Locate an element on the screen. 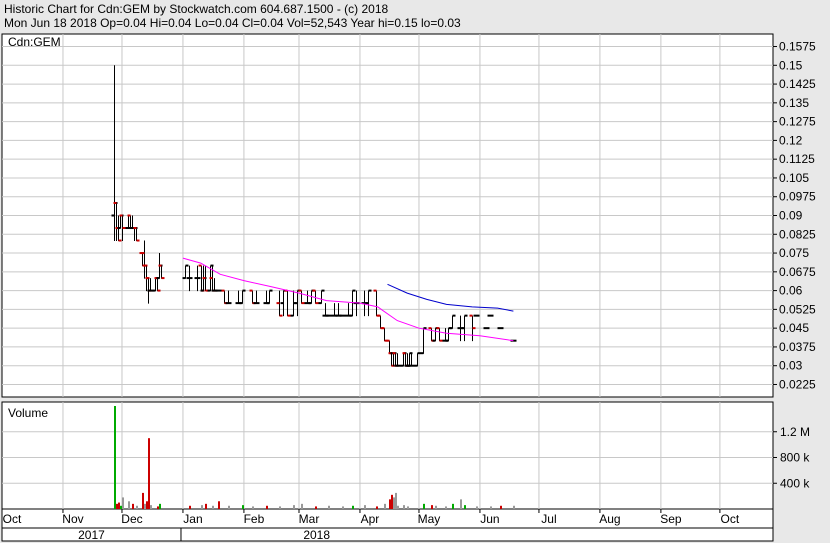  month-axis-strip is located at coordinates (387, 518).